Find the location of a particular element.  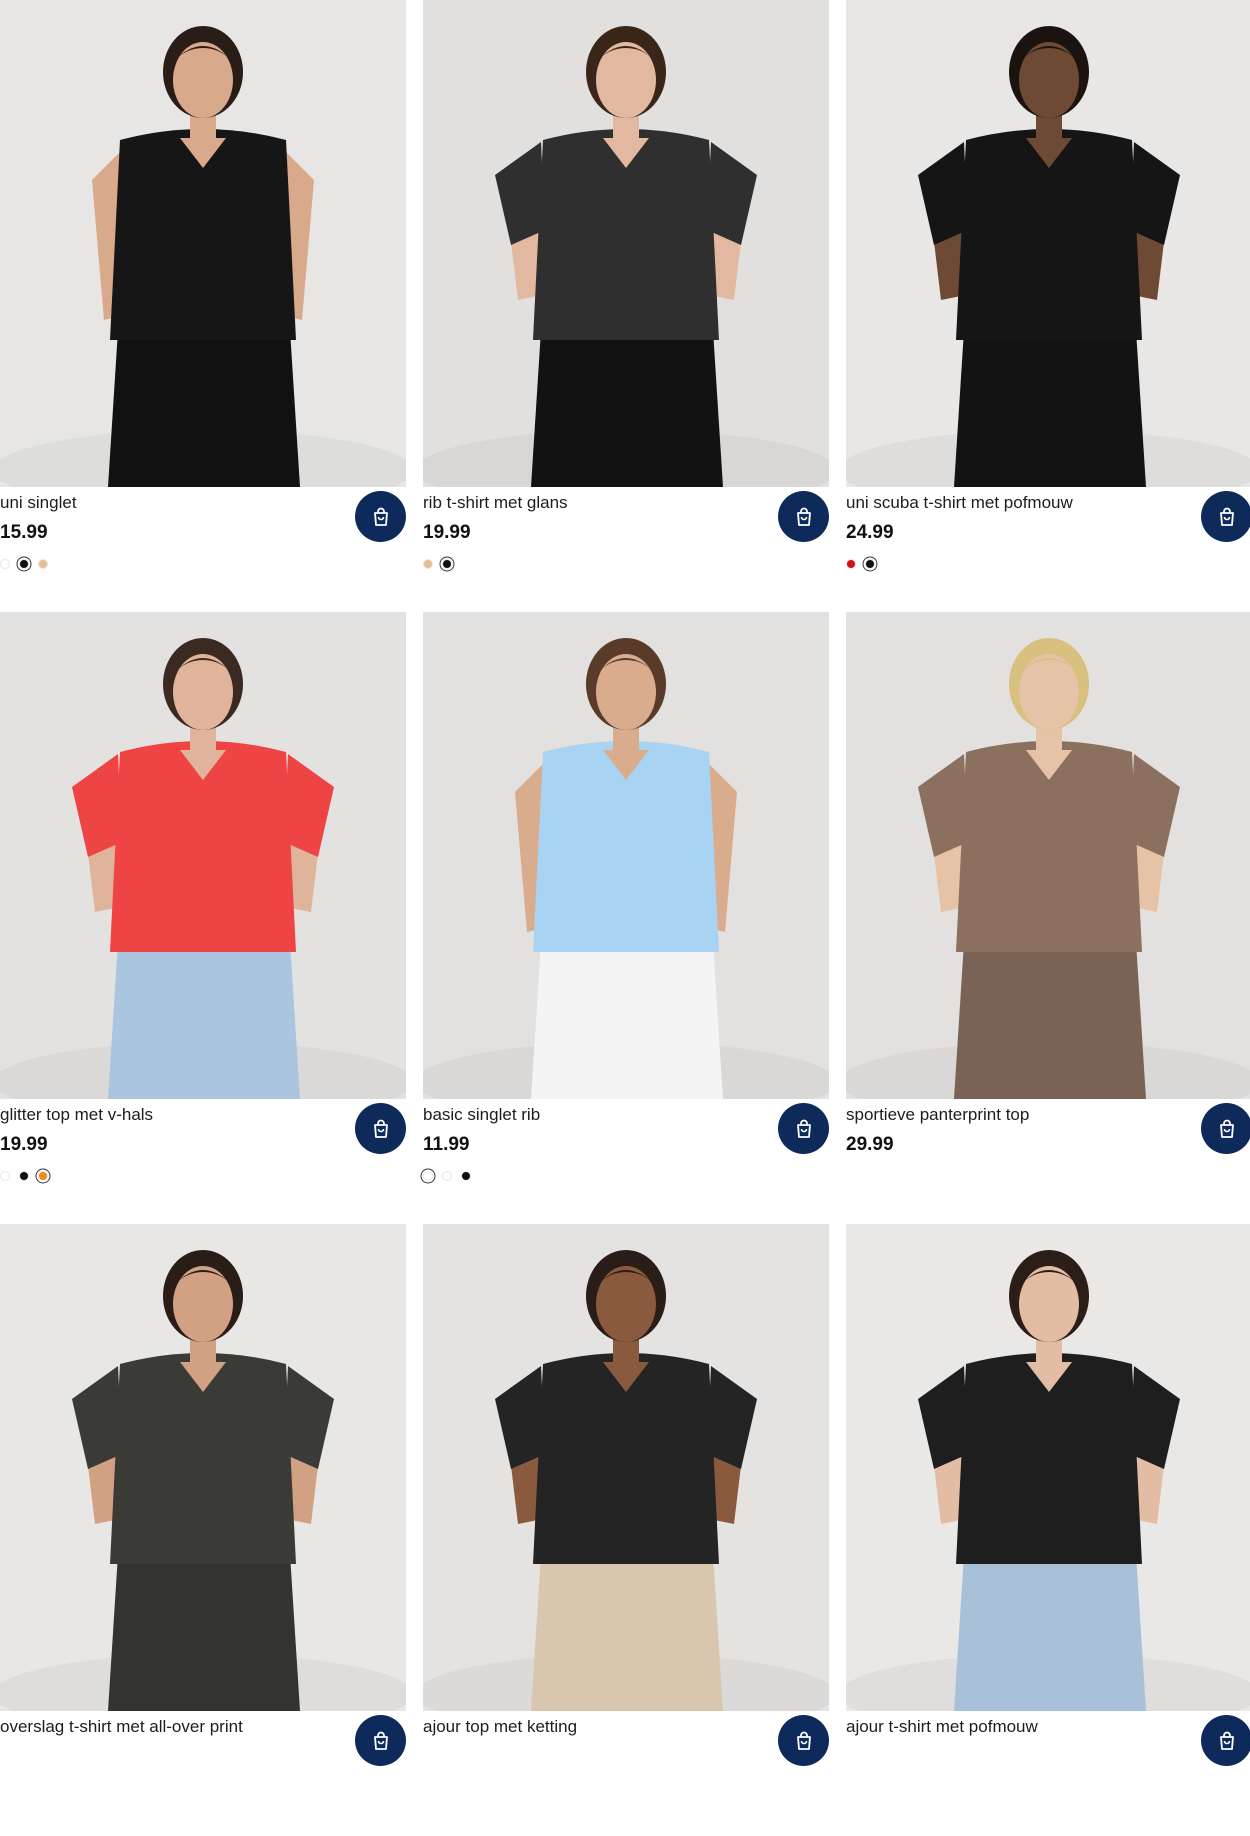

product-card: ajour t-shirt met pofmouw is located at coordinates (1048, 1530).